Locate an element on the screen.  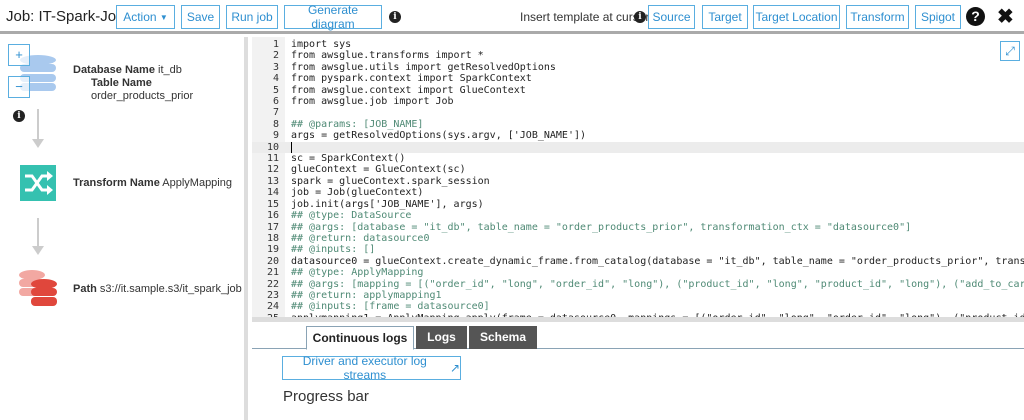
line-text: import sys is located at coordinates (321, 44).